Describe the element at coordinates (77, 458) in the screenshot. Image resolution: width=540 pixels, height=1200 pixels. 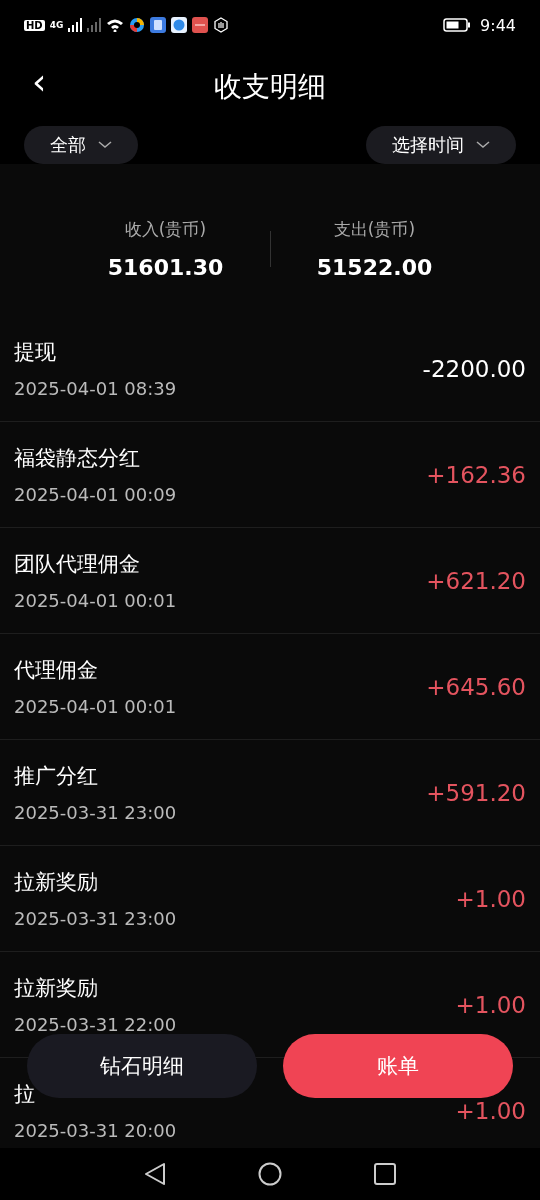
I see `record-title: 福袋静态分红` at that location.